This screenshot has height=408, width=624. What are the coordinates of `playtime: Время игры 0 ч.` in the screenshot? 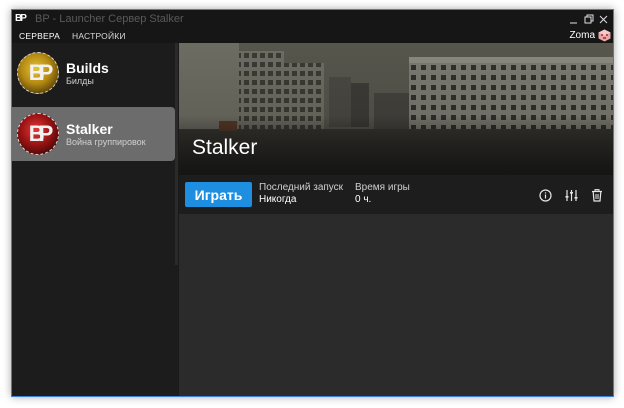 It's located at (382, 194).